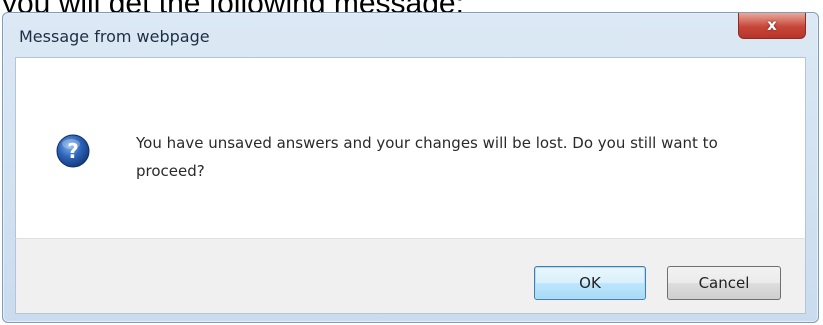 The height and width of the screenshot is (325, 823). Describe the element at coordinates (114, 36) in the screenshot. I see `dialog-title: Message from webpage` at that location.